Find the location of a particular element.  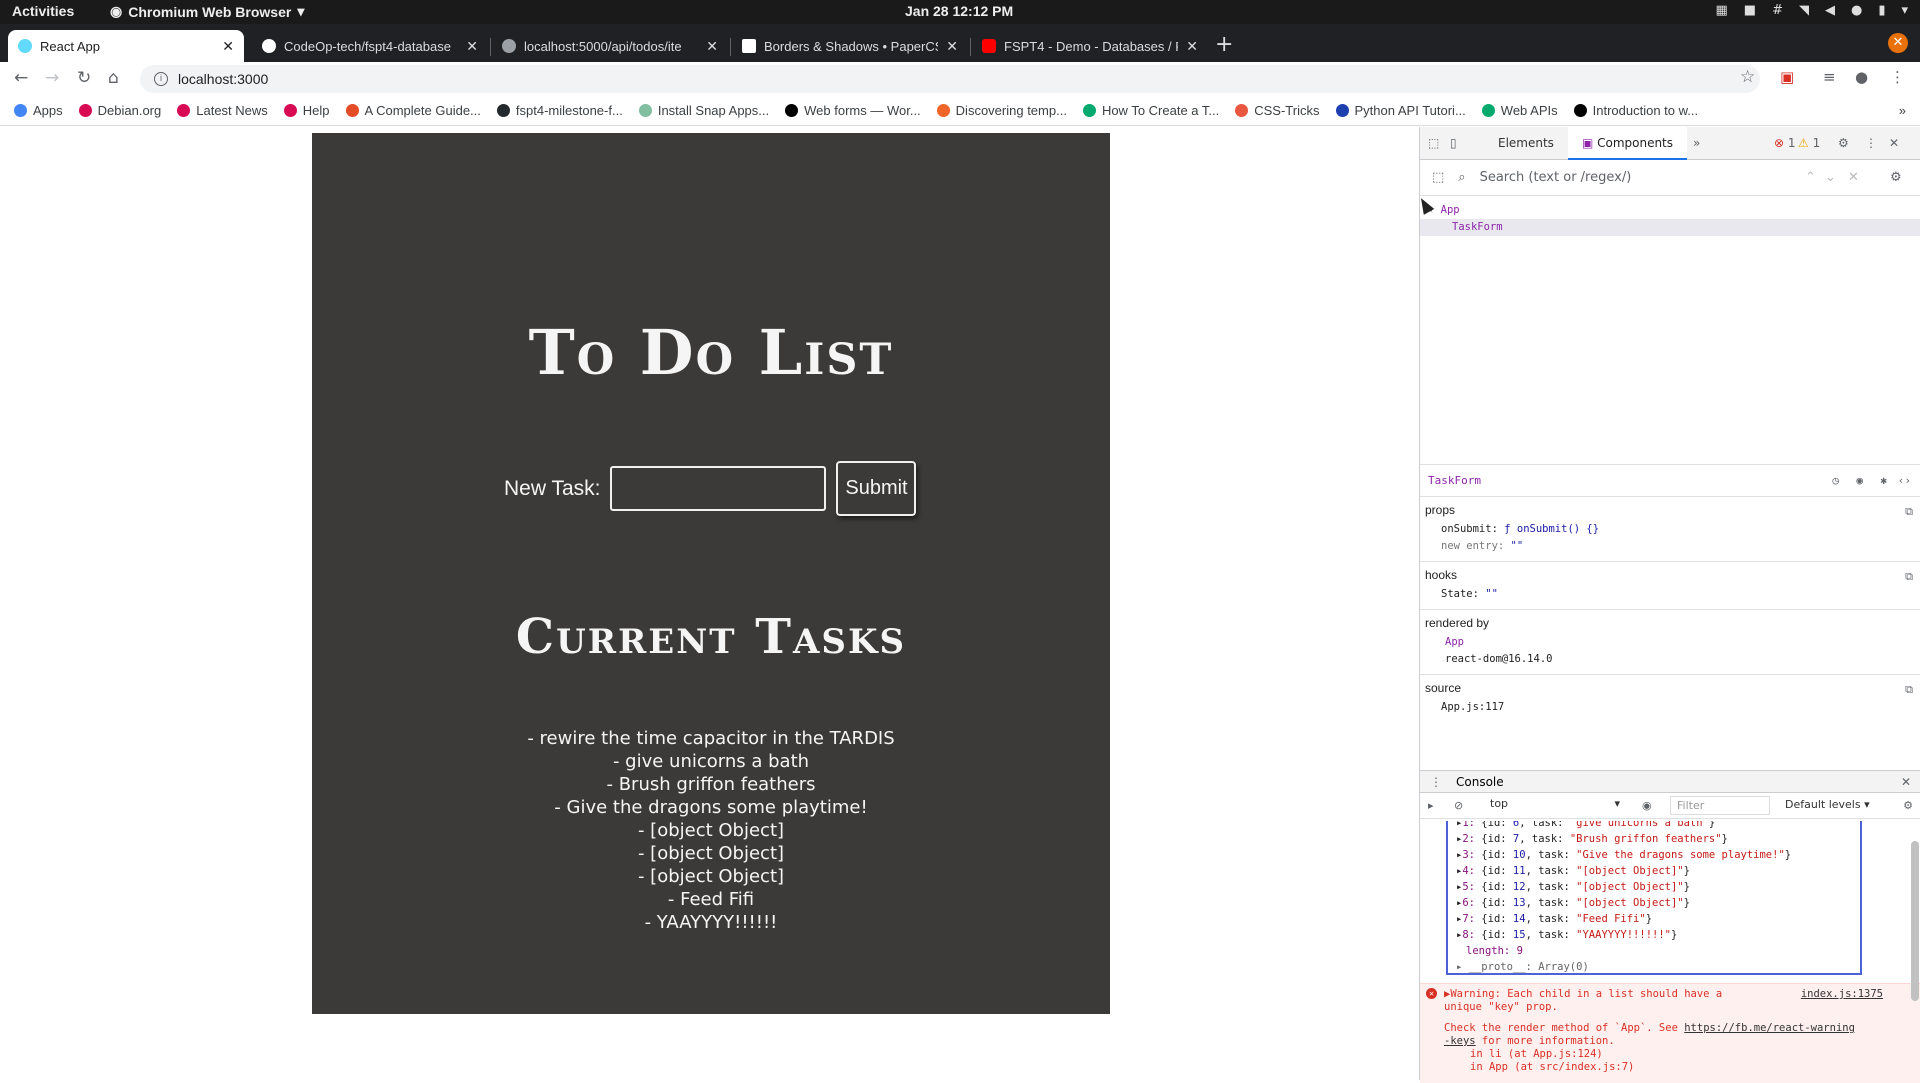

info-icon: i is located at coordinates (161, 79).